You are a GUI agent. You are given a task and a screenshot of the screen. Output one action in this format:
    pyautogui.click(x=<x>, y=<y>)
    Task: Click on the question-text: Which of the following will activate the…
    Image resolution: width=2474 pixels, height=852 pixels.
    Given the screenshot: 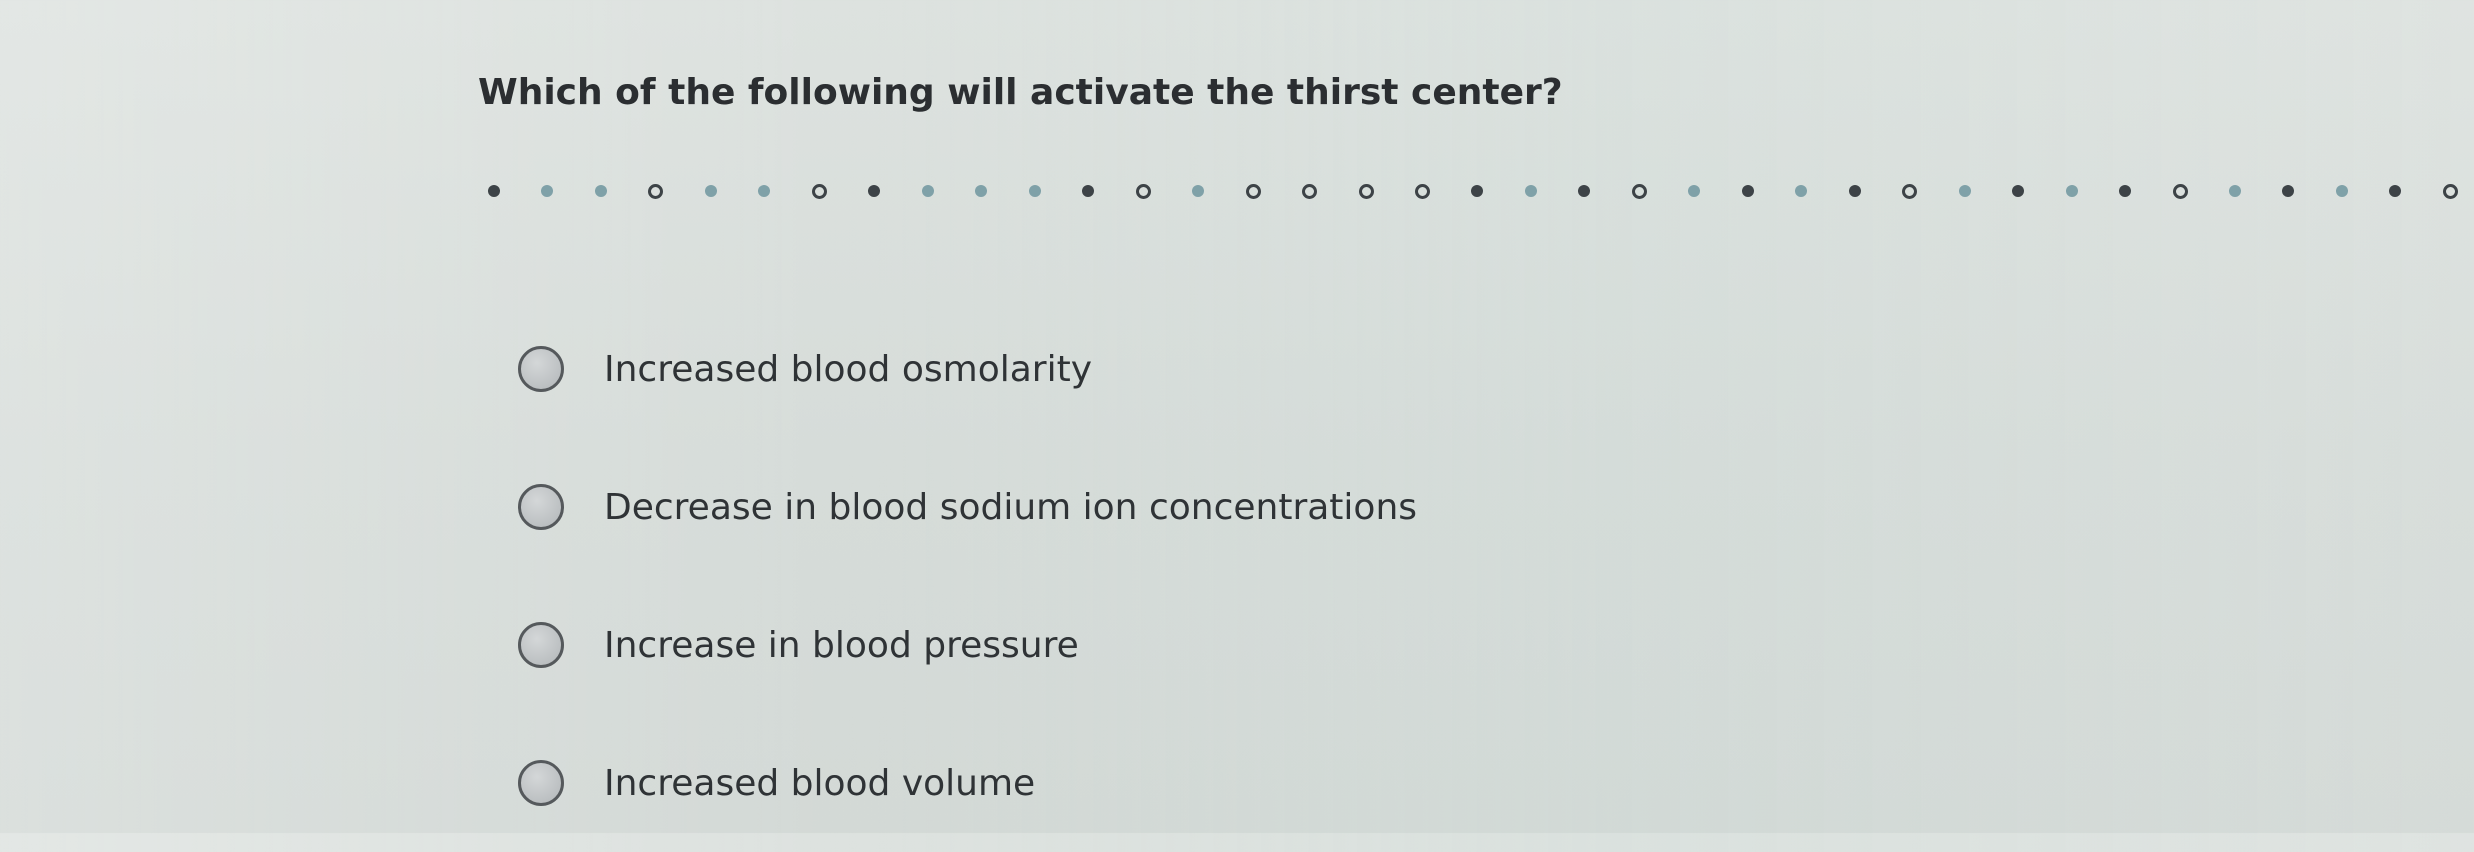 What is the action you would take?
    pyautogui.click(x=1020, y=92)
    